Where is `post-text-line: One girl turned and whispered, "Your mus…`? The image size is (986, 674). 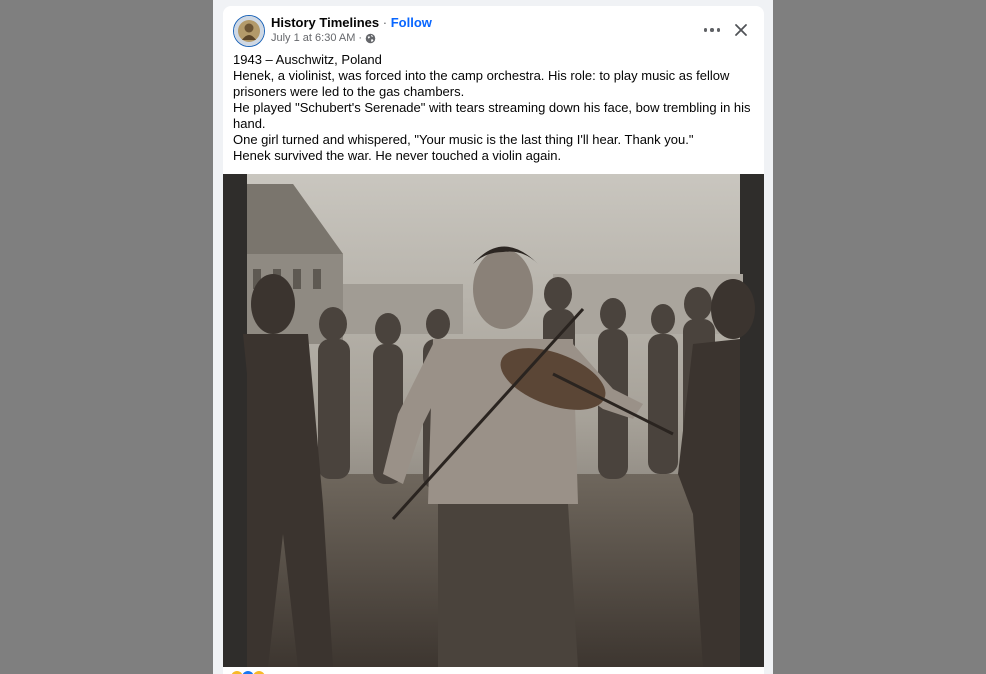
post-text-line: One girl turned and whispered, "Your mus… is located at coordinates (463, 139).